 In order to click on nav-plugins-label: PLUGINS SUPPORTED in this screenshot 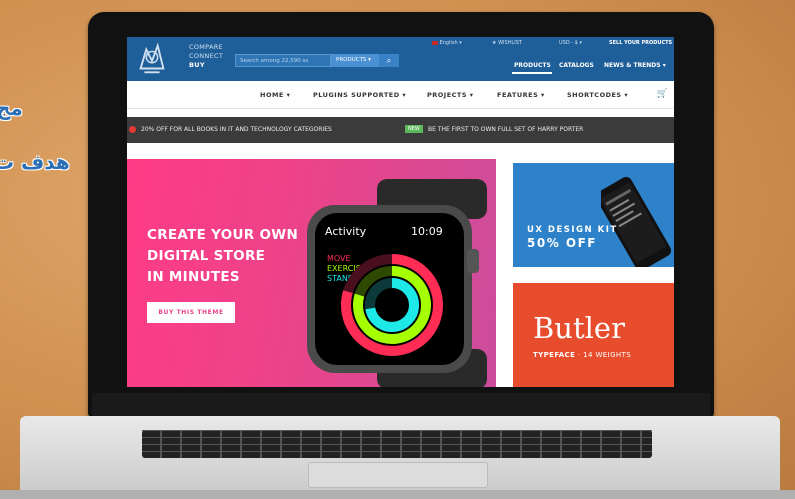, I will do `click(356, 95)`.